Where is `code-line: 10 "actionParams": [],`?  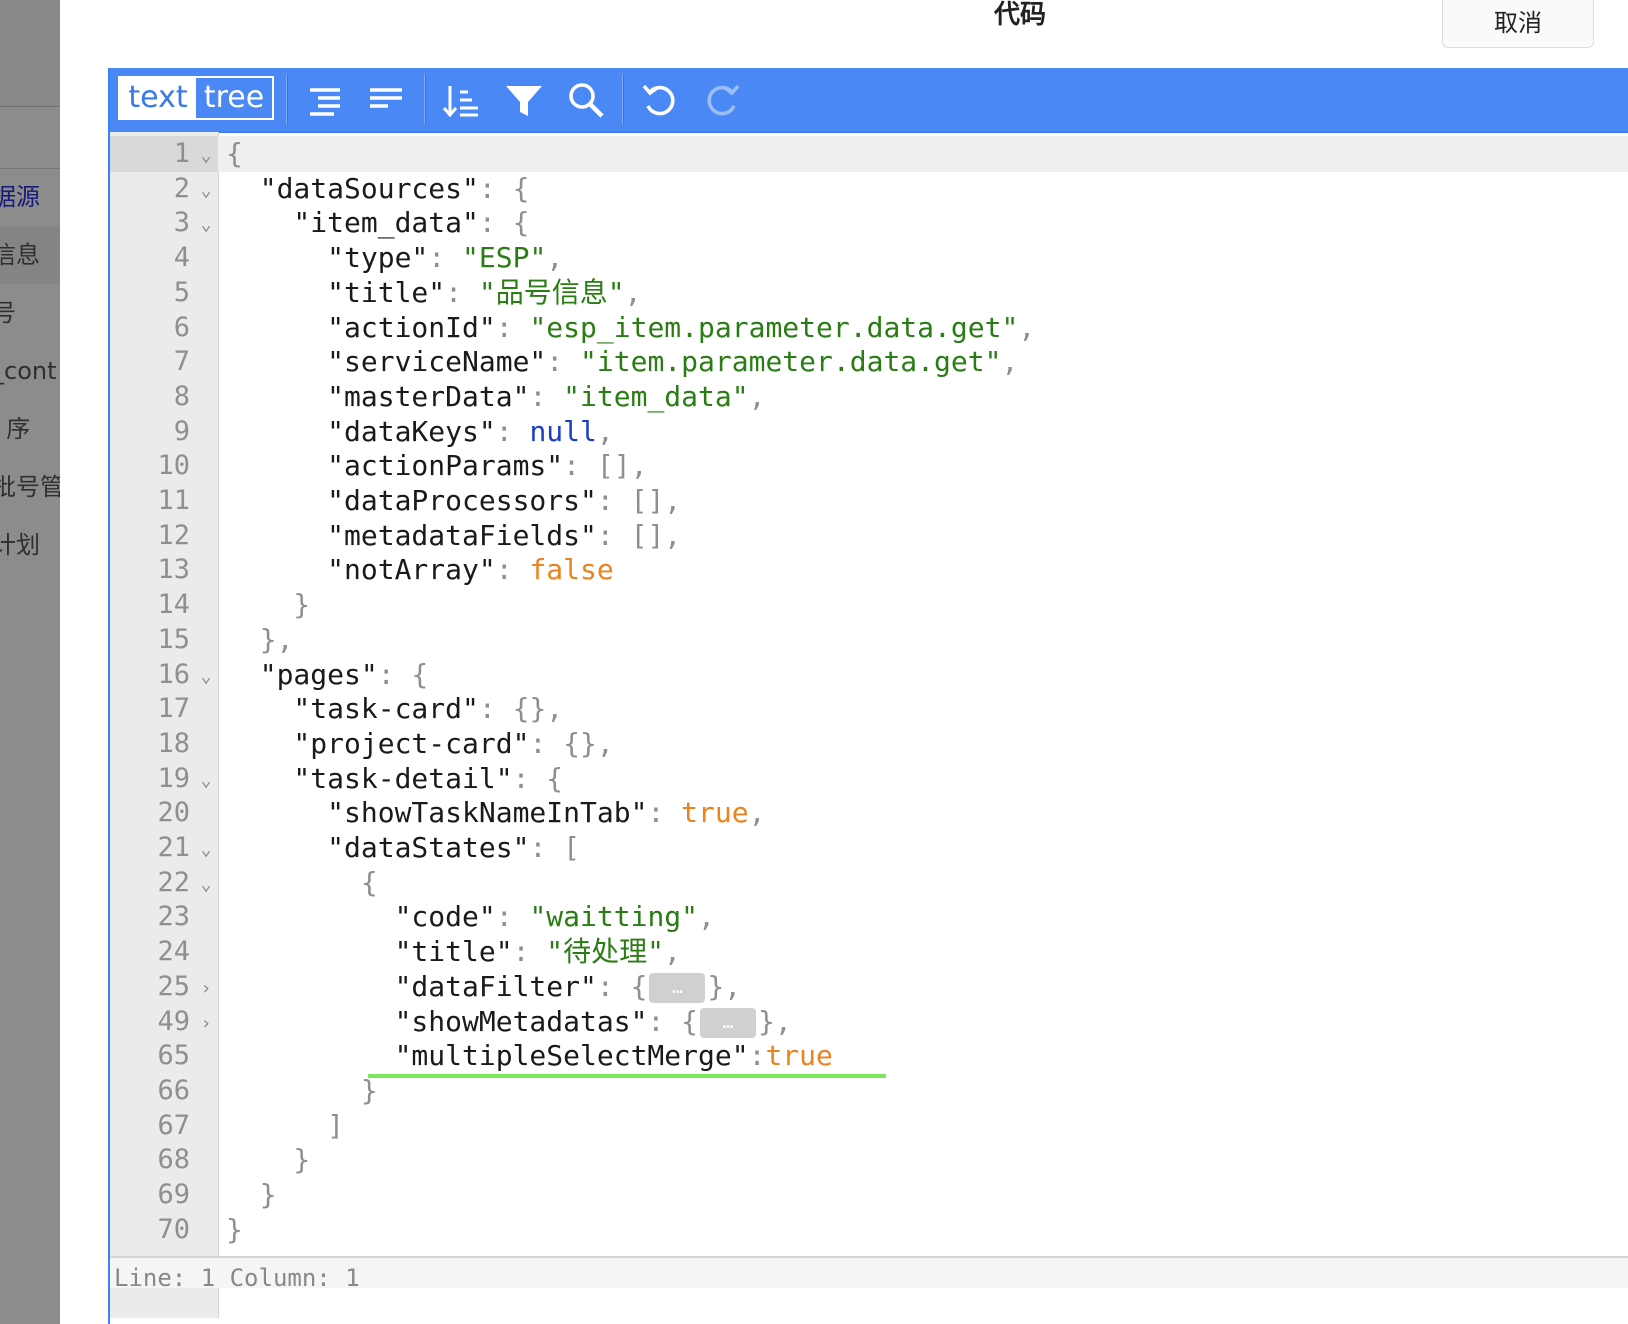
code-line: 10 "actionParams": [], is located at coordinates (869, 465).